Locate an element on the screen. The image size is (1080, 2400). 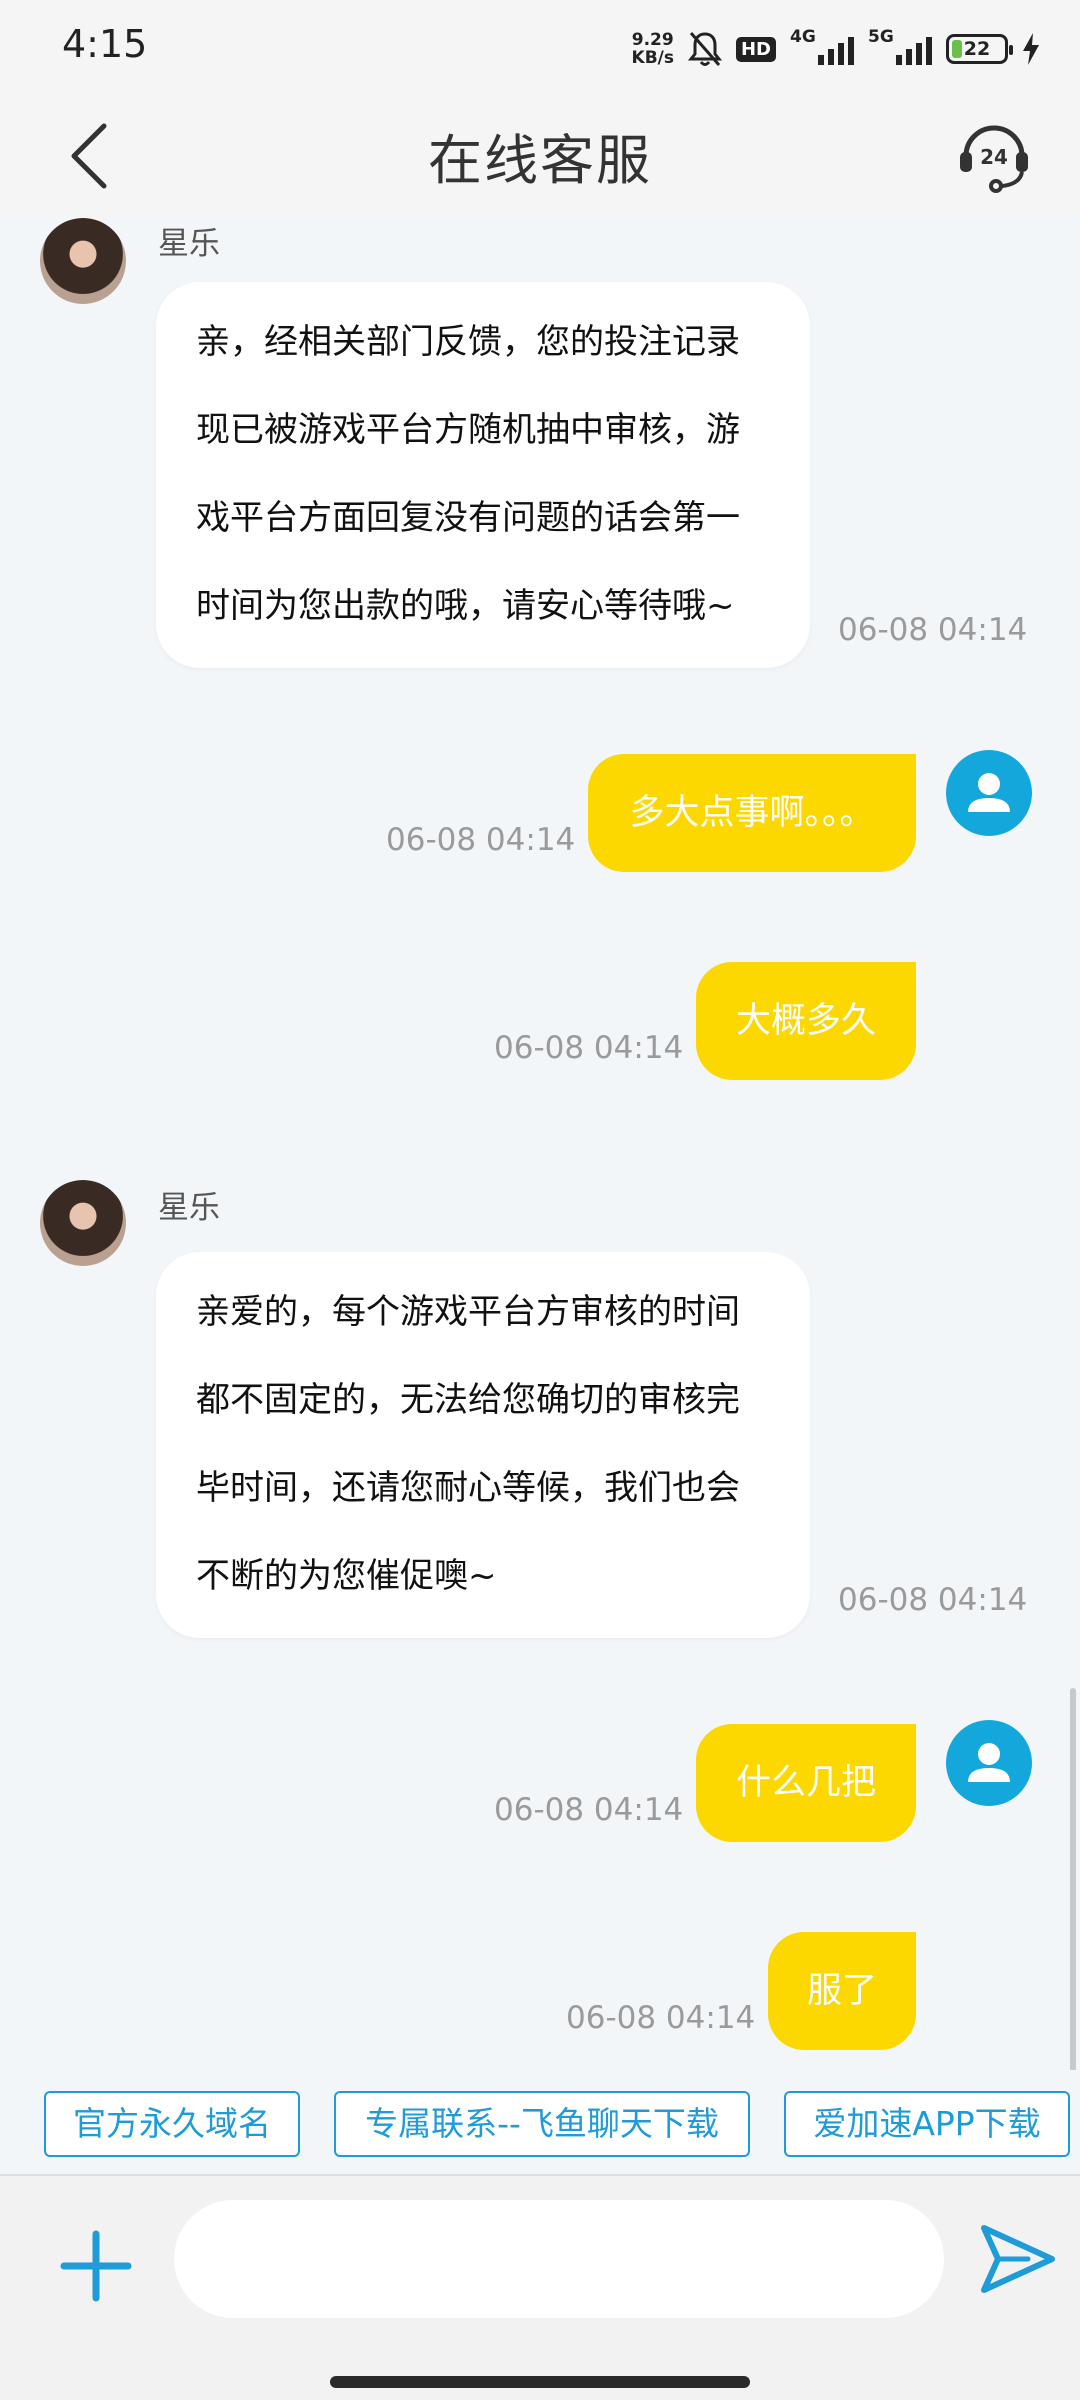
message-input is located at coordinates (559, 2259).